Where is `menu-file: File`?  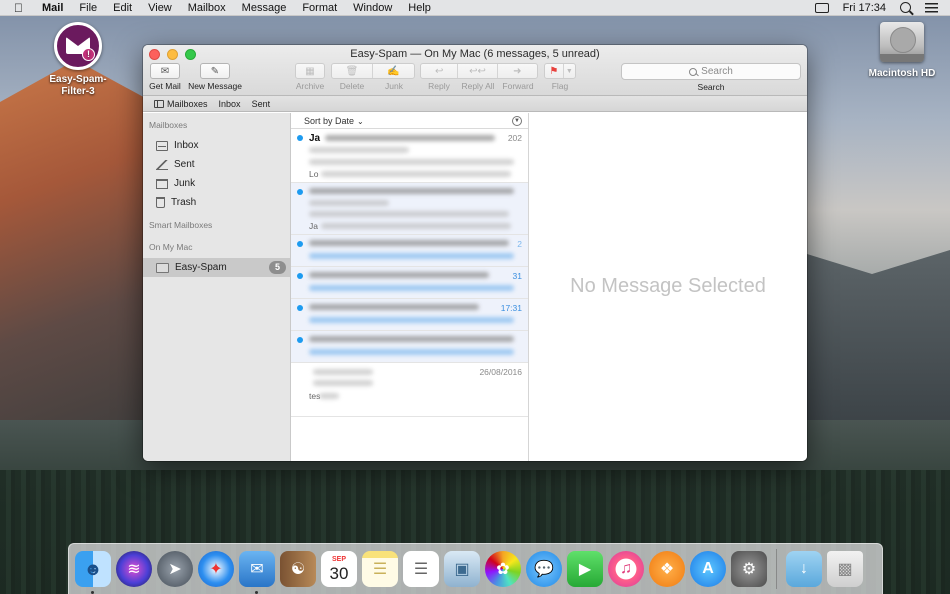
menu-file: File is located at coordinates (88, 8).